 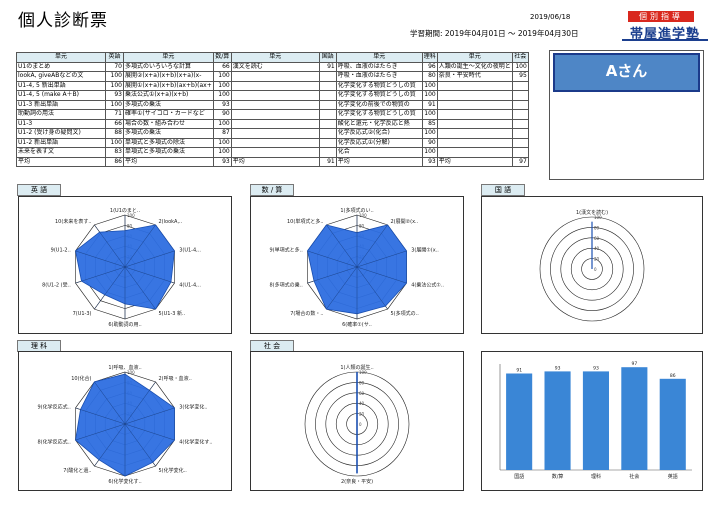 I want to click on radar-axis-label: 4(乗法公式①.., so click(x=427, y=285).